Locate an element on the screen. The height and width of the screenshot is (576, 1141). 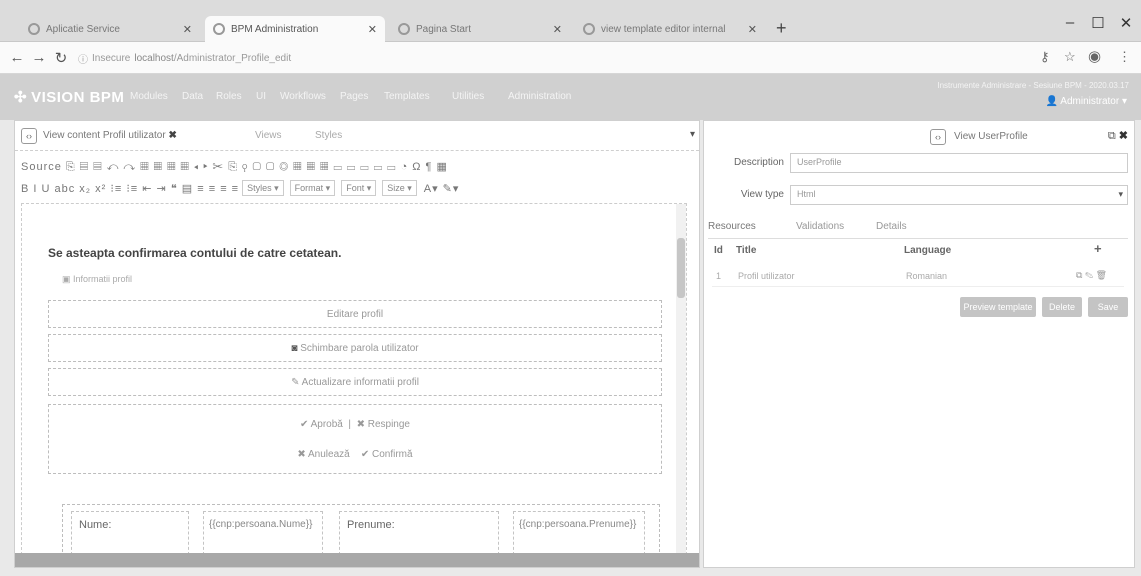
col-title: Title is located at coordinates (746, 250).